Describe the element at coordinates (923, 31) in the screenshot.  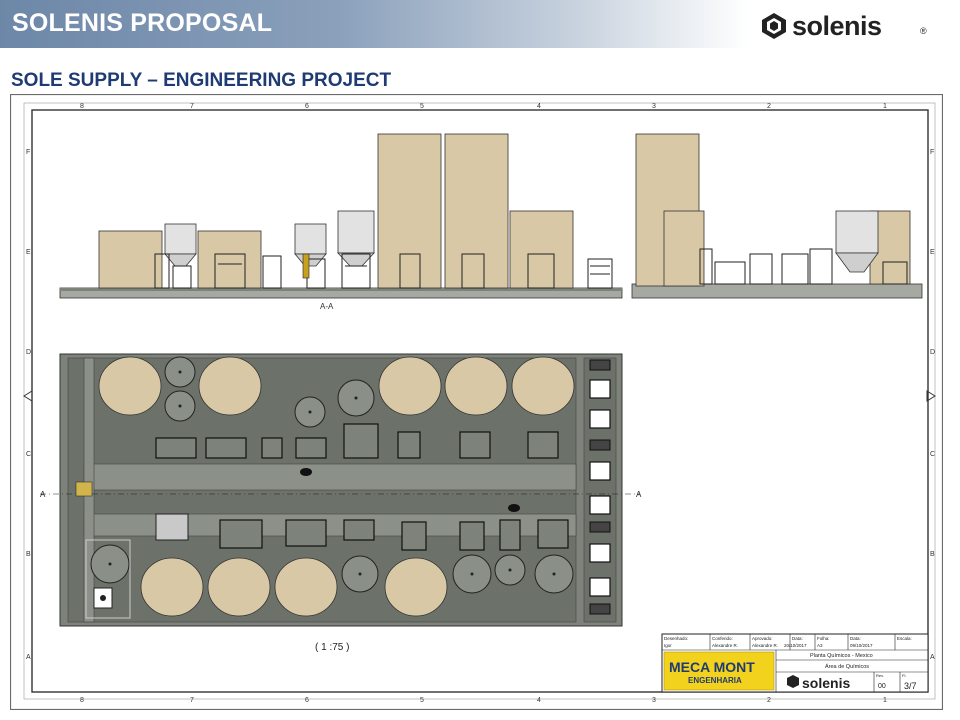
I see `registered-mark: ®` at that location.